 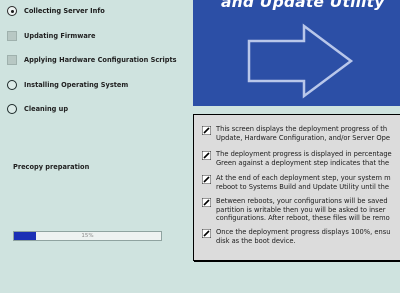 What do you see at coordinates (12, 11) in the screenshot?
I see `radio-selected-icon` at bounding box center [12, 11].